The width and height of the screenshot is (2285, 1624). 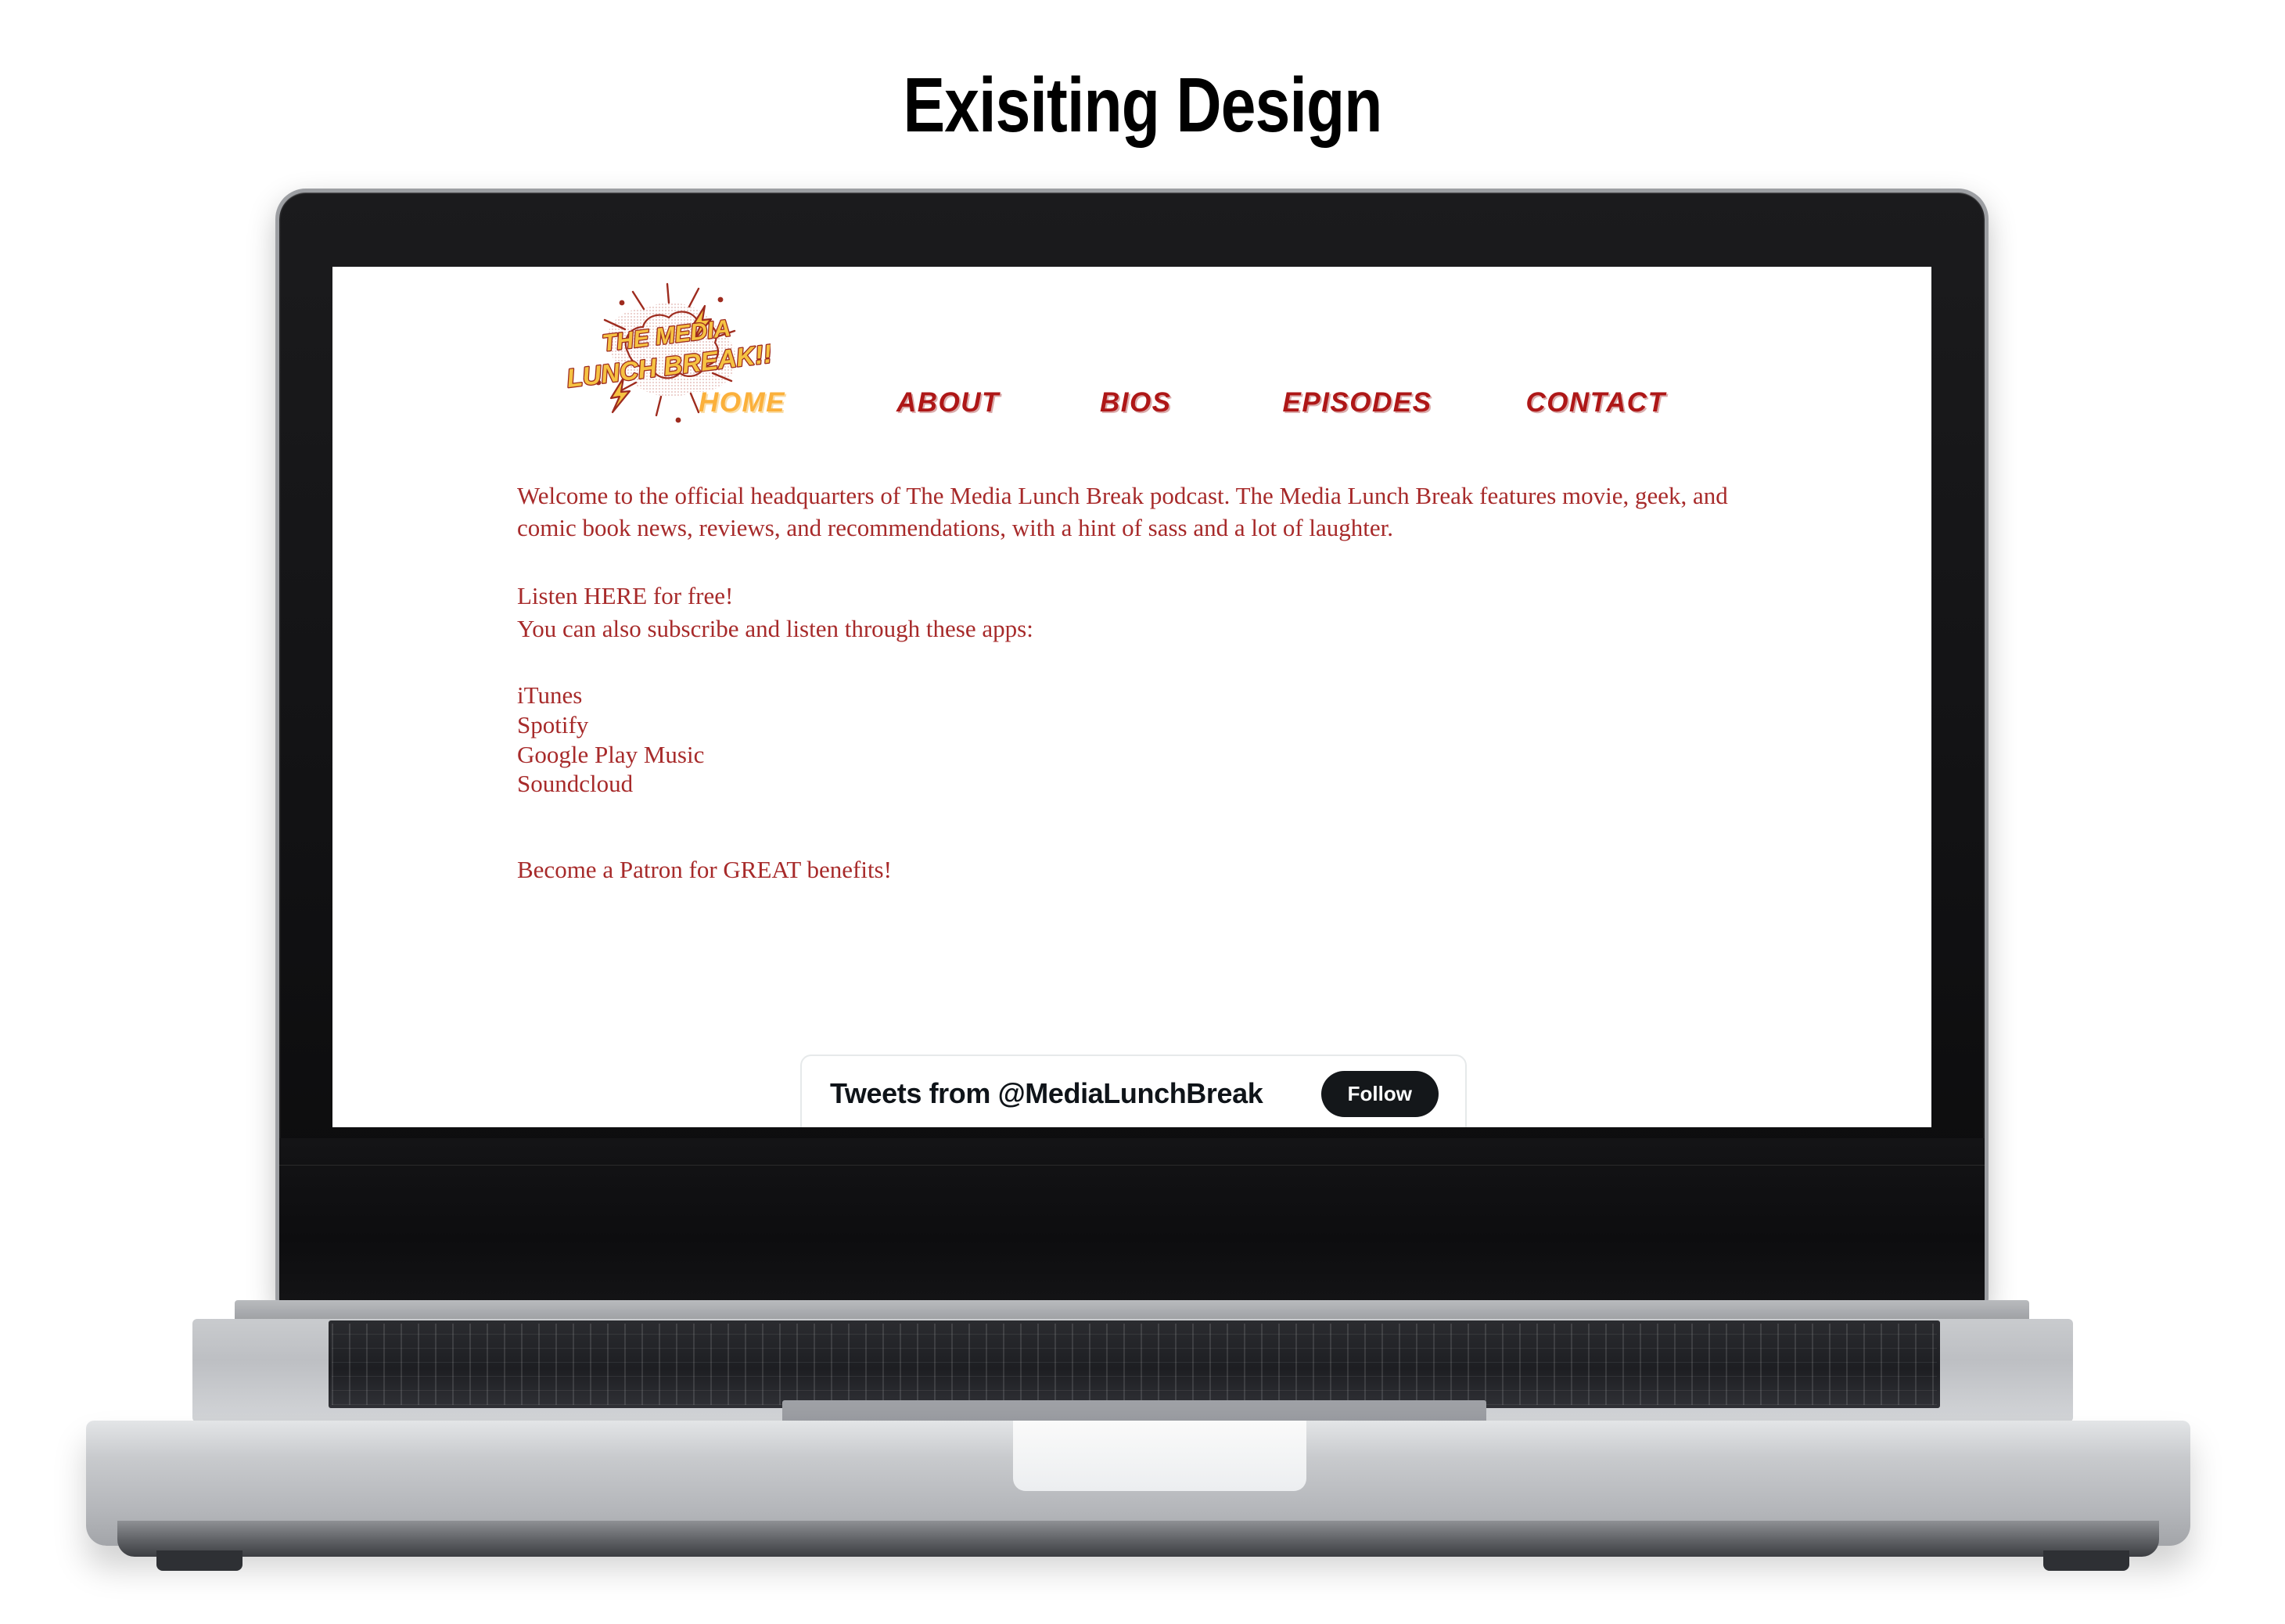 What do you see at coordinates (1174, 869) in the screenshot?
I see `patron-line: Become a Patron for GREAT benefits!` at bounding box center [1174, 869].